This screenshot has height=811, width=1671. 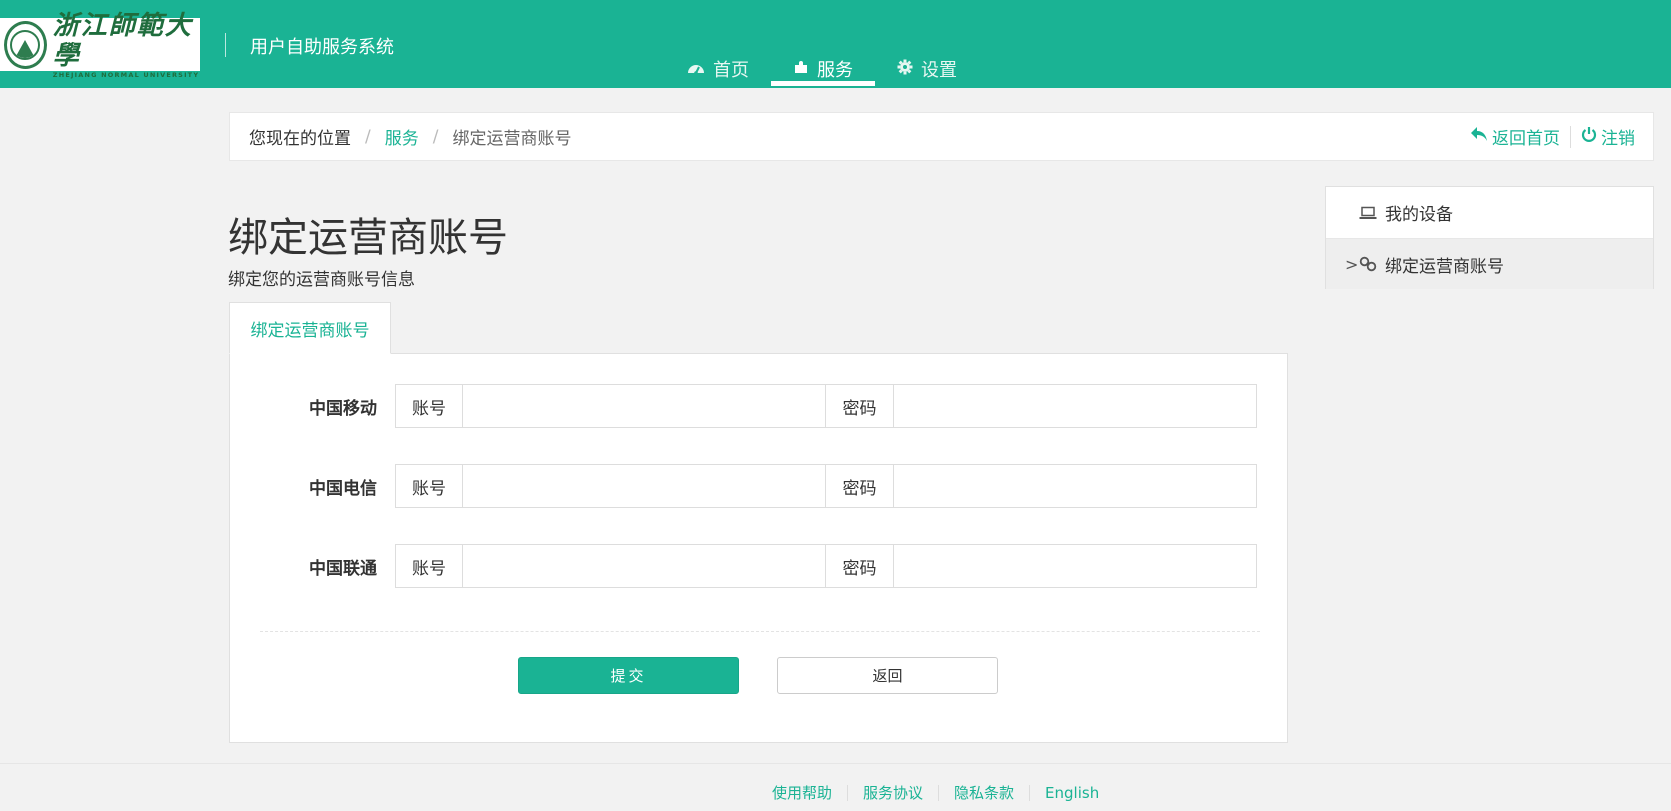 What do you see at coordinates (939, 70) in the screenshot?
I see `nav-label-settings: 设置` at bounding box center [939, 70].